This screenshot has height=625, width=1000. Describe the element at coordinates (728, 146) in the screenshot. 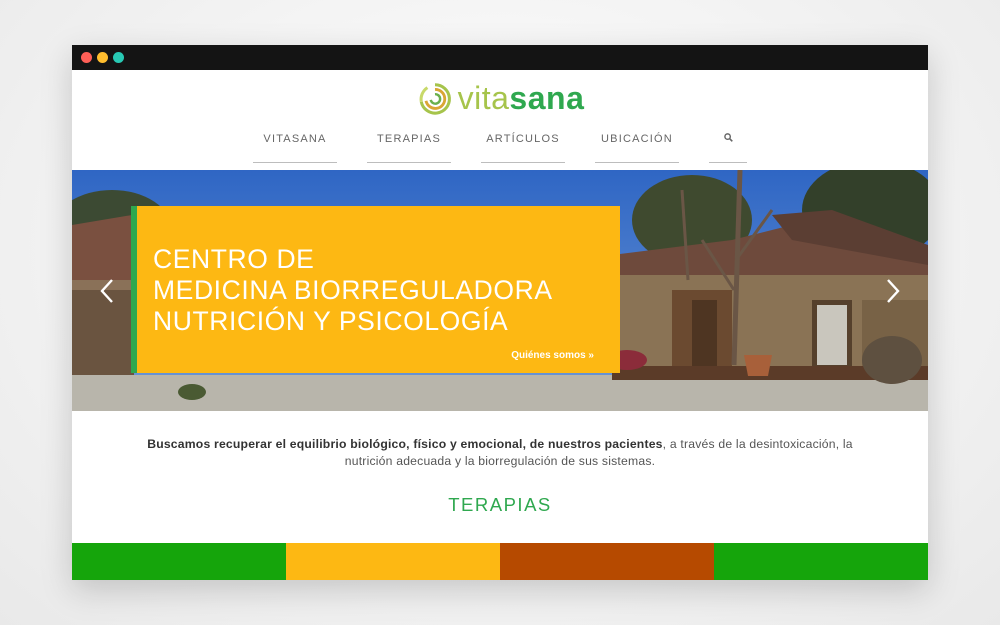

I see `nav-search-button` at that location.